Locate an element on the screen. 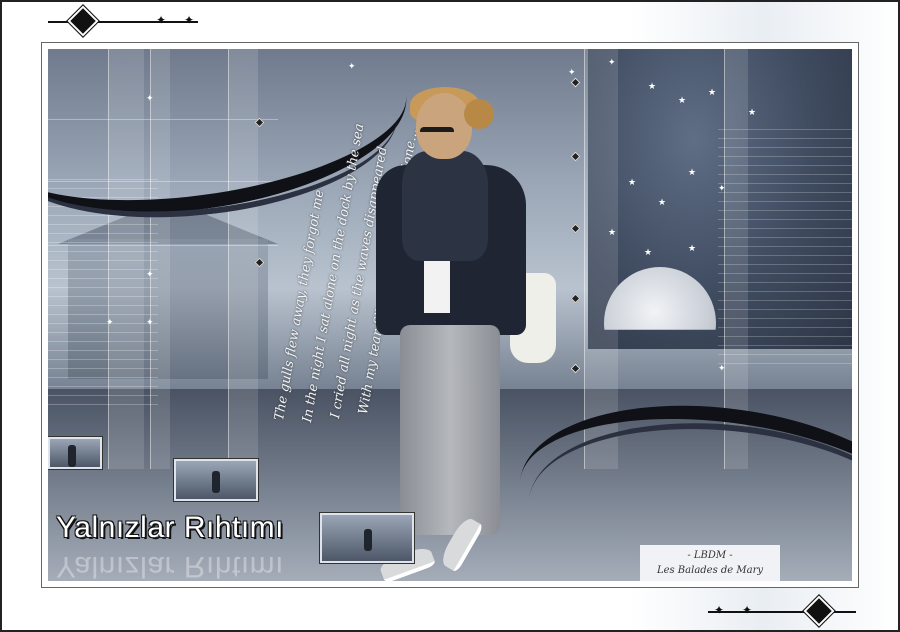 This screenshot has height=632, width=900. artwork-title: Yalnızlar Rıhtımı is located at coordinates (170, 527).